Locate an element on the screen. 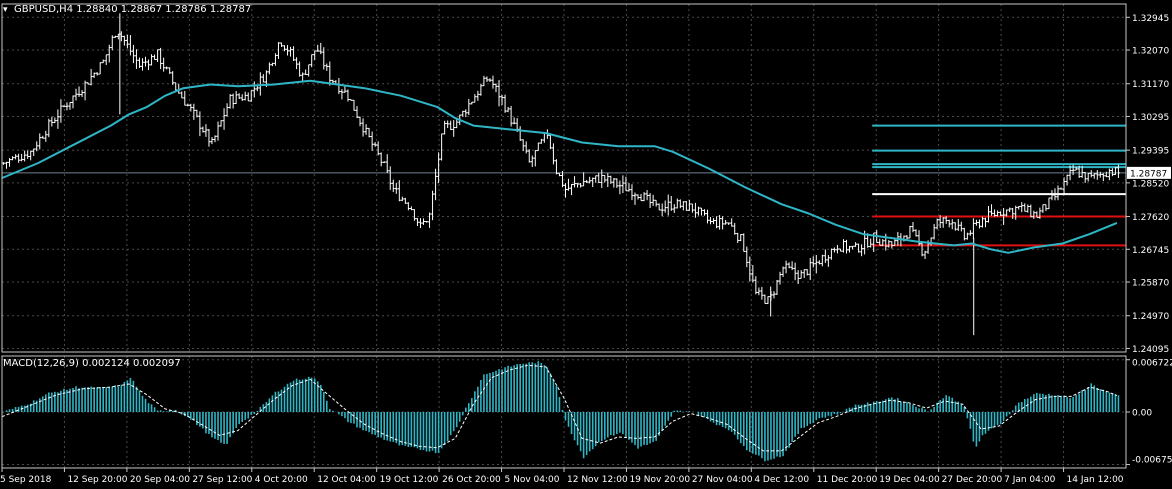  price-axis-label: 1.28520 is located at coordinates (1150, 184).